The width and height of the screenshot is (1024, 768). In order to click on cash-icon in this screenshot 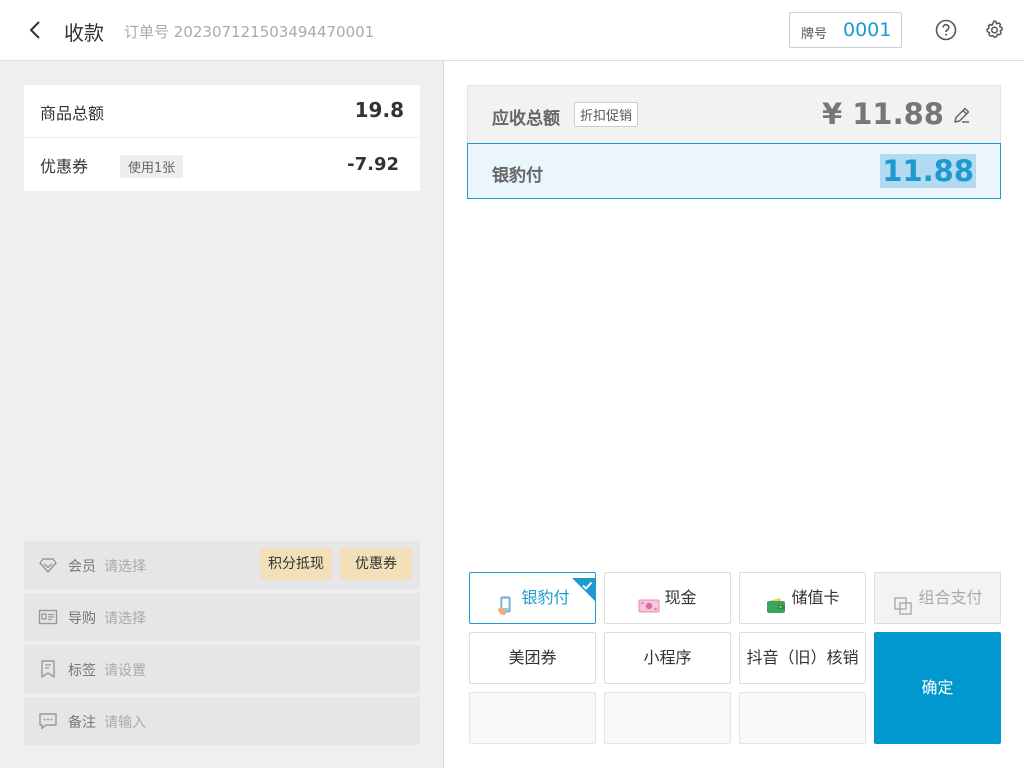, I will do `click(649, 600)`.